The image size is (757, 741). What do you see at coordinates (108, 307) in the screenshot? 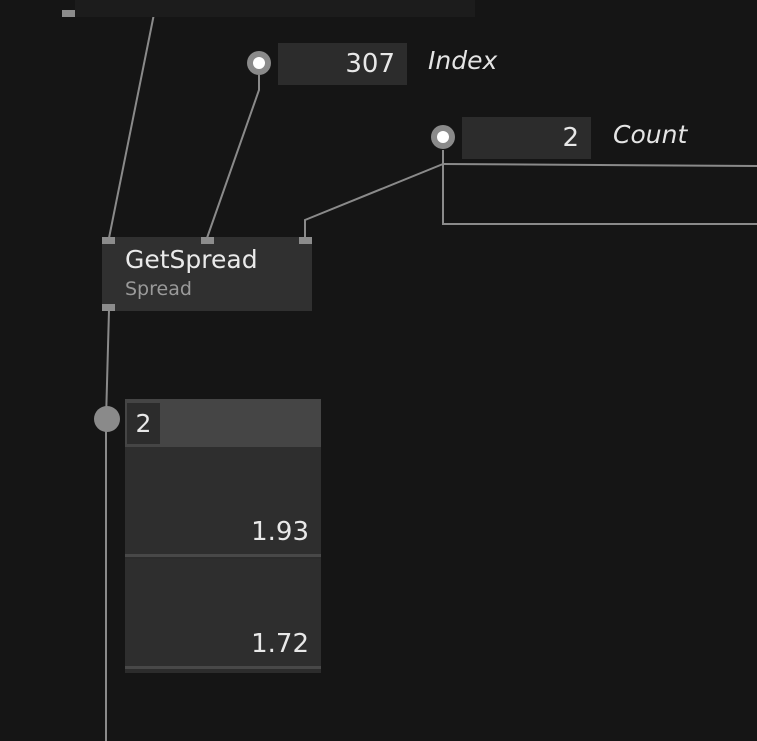
I see `getspread-output-pin` at bounding box center [108, 307].